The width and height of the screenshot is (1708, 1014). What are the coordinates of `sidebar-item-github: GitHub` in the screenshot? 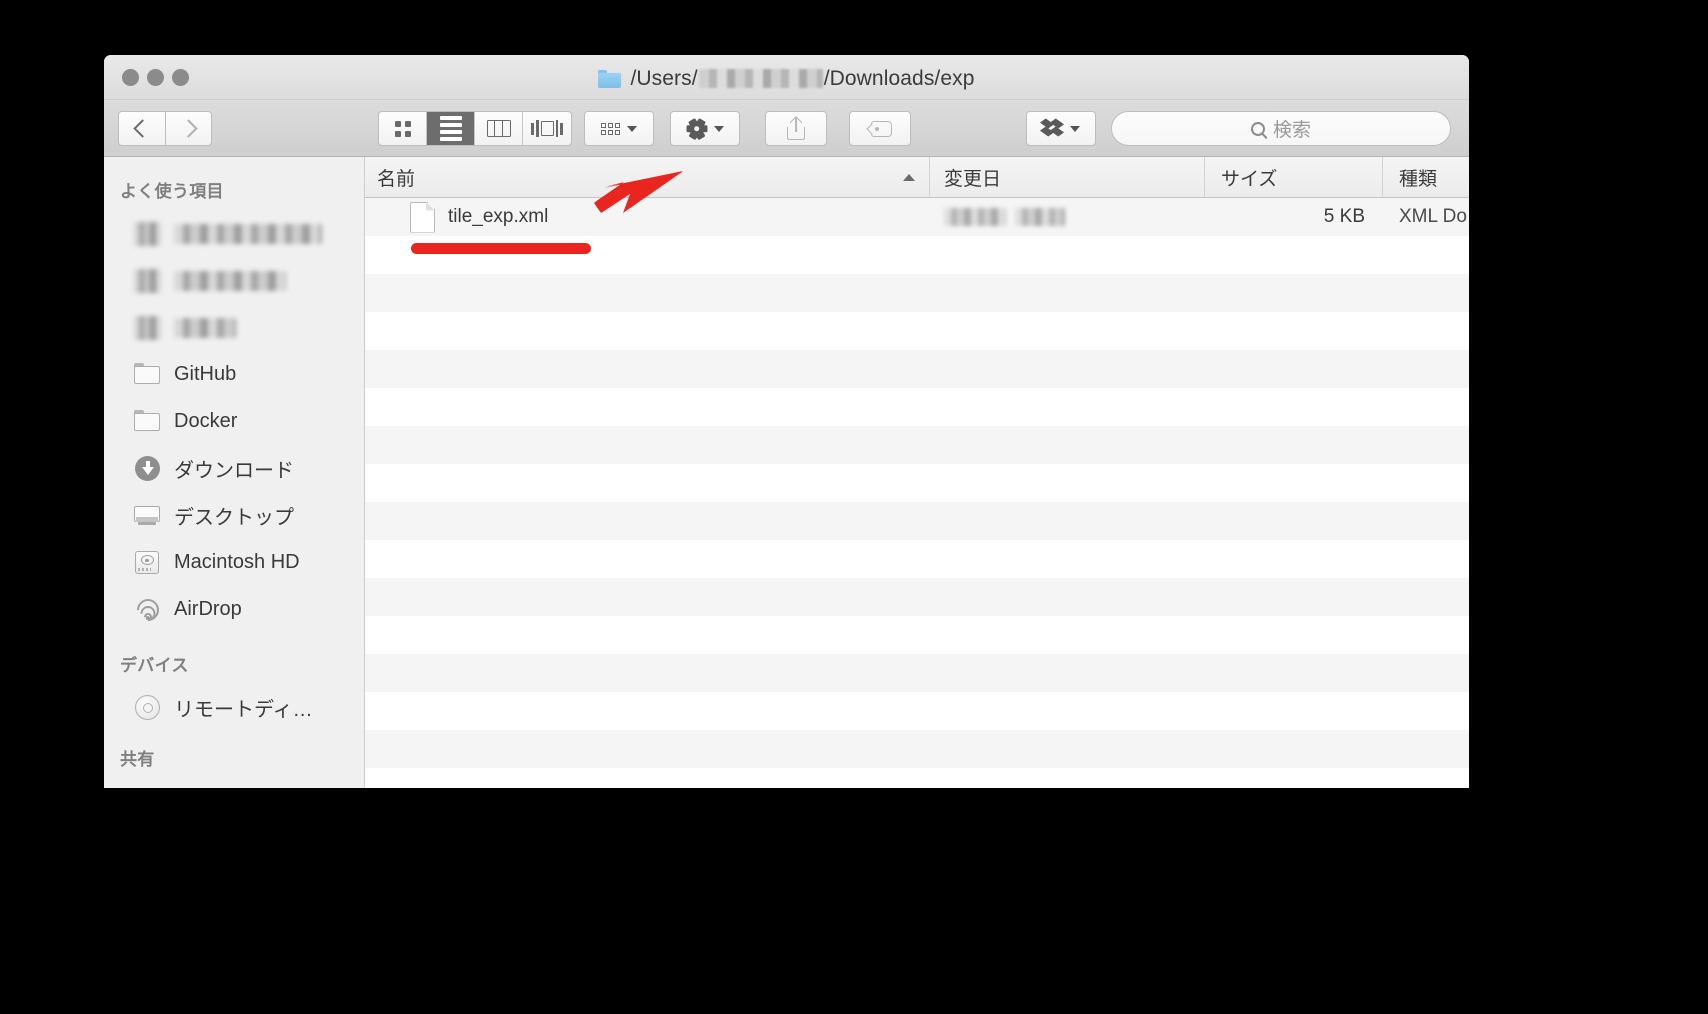 It's located at (234, 374).